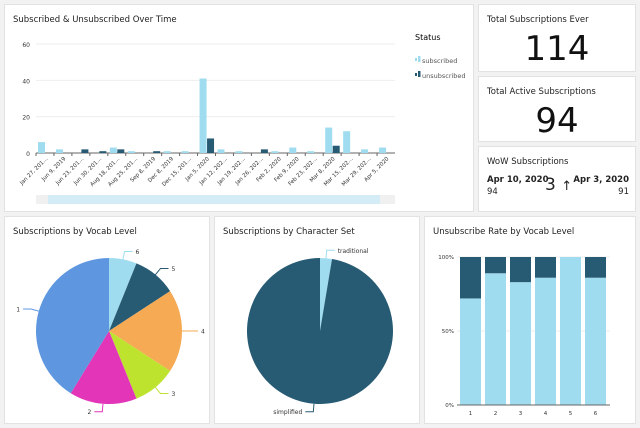 The image size is (640, 428). I want to click on charset-pie-chart: traditional simplified, so click(319, 332).